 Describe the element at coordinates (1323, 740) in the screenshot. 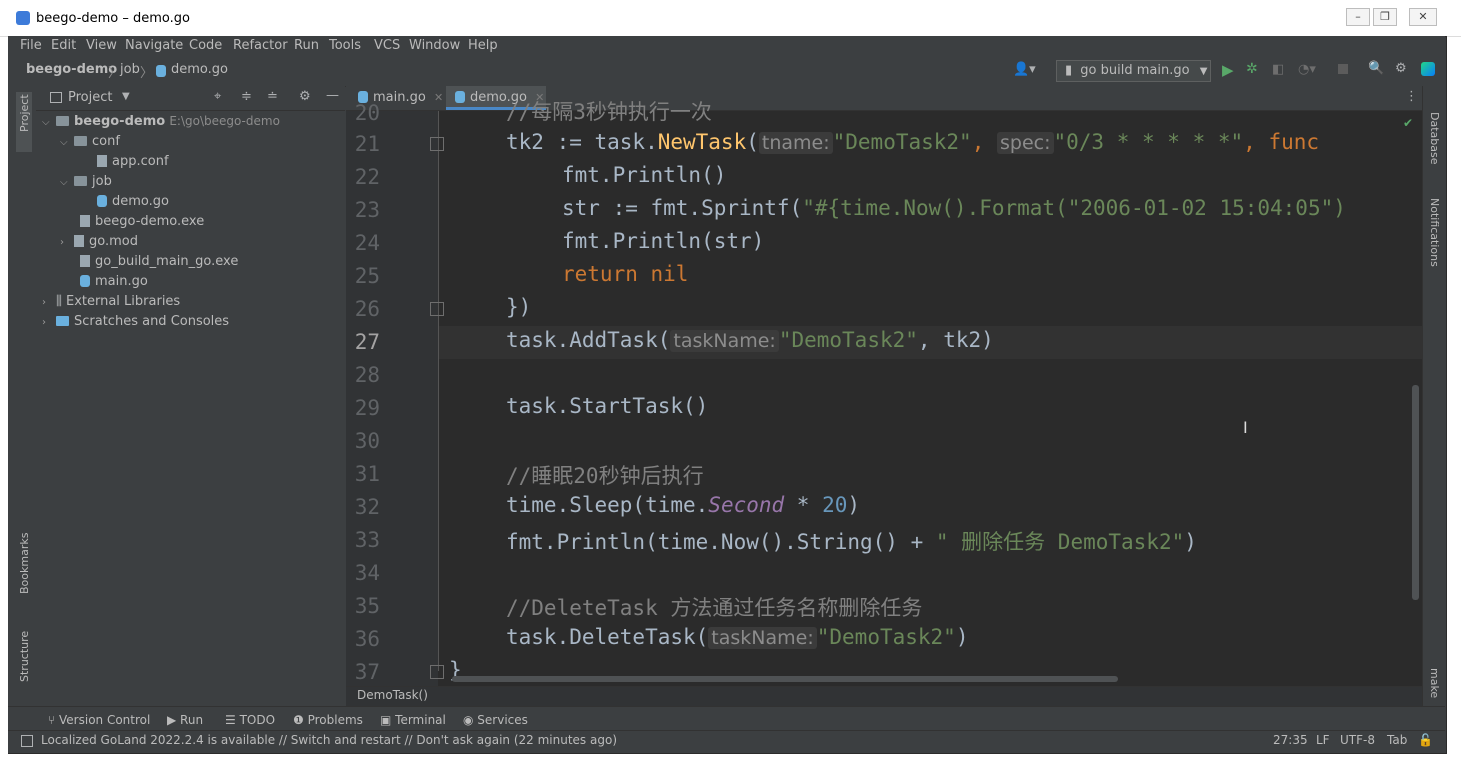

I see `line-separator: LF` at that location.